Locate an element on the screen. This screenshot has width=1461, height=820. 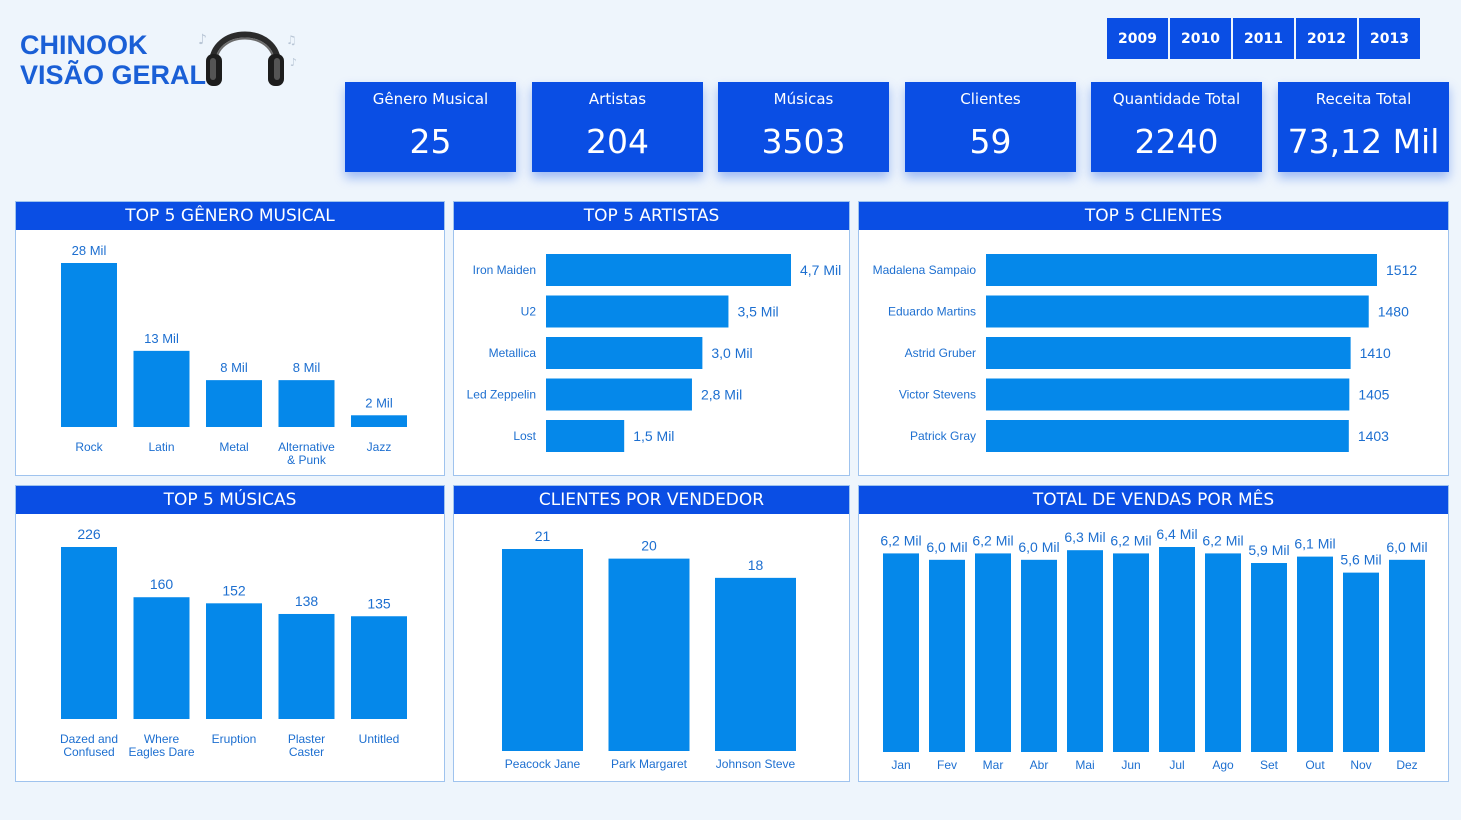
category-label: Jazz is located at coordinates (379, 447).